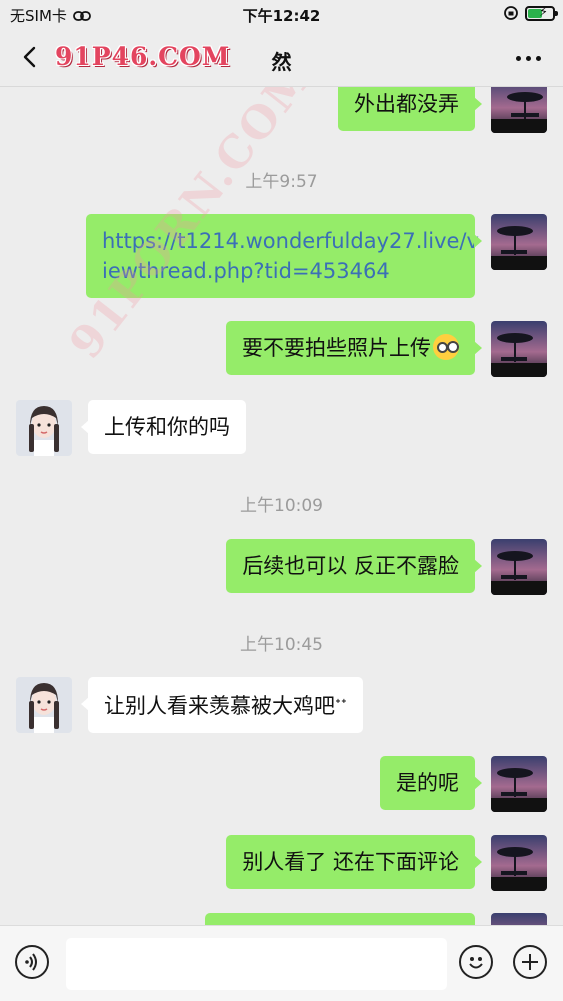 This screenshot has width=563, height=1001. I want to click on message-outgoing: 后续也可以 反正不露脸, so click(386, 567).